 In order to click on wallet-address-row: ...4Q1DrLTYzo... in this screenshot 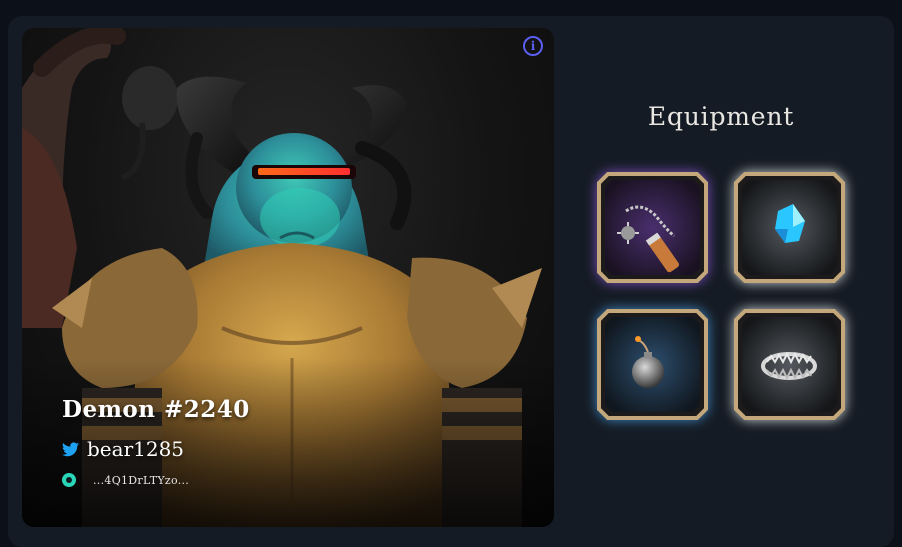, I will do `click(125, 480)`.